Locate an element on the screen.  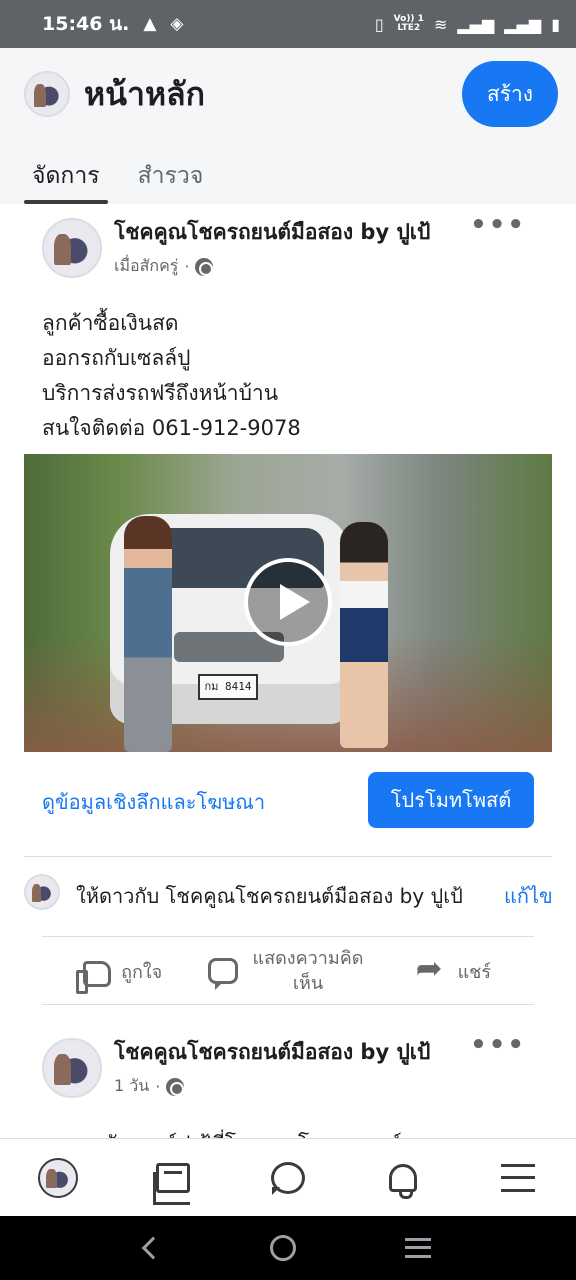
like-button: ถูกใจ is located at coordinates (122, 974).